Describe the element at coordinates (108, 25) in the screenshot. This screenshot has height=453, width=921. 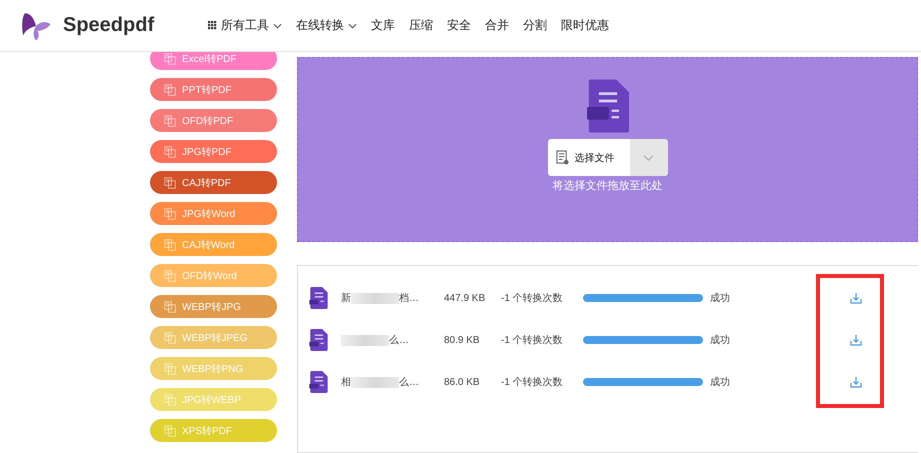
I see `brand-name: Speedpdf` at that location.